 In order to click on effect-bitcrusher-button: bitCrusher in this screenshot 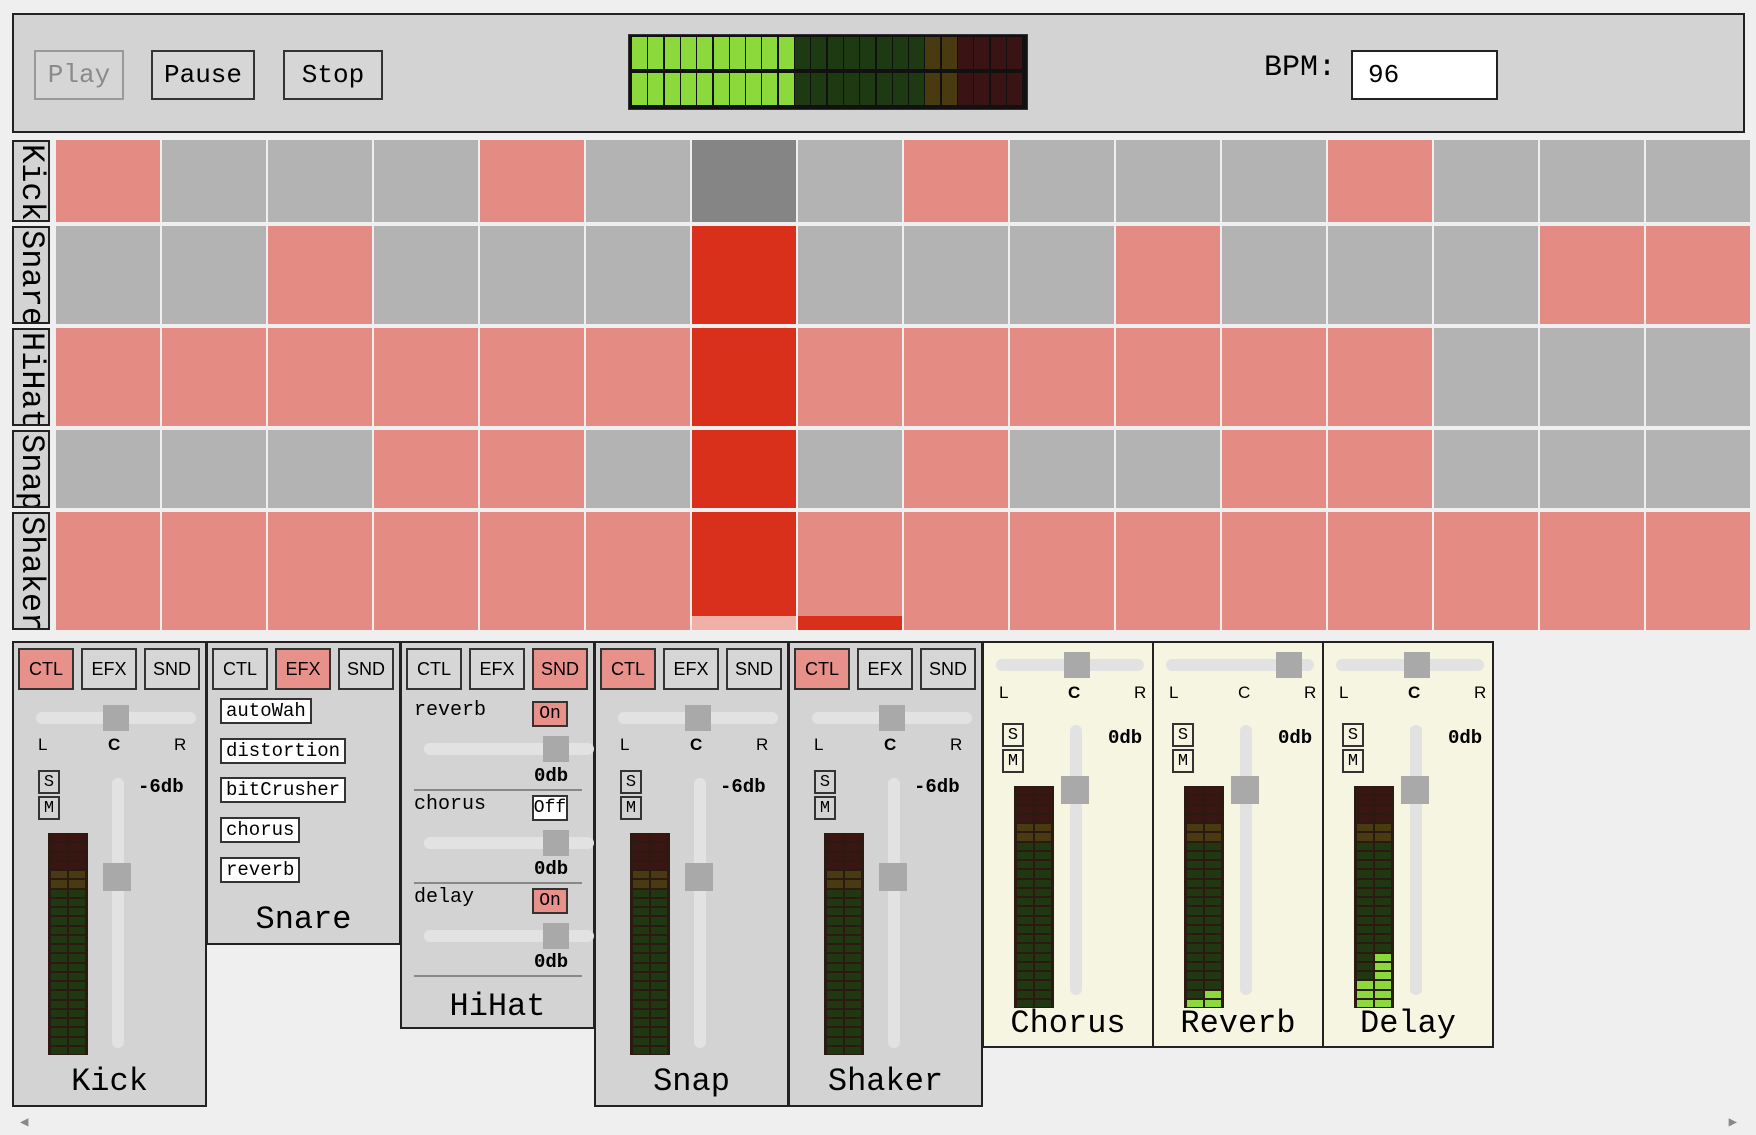, I will do `click(283, 790)`.